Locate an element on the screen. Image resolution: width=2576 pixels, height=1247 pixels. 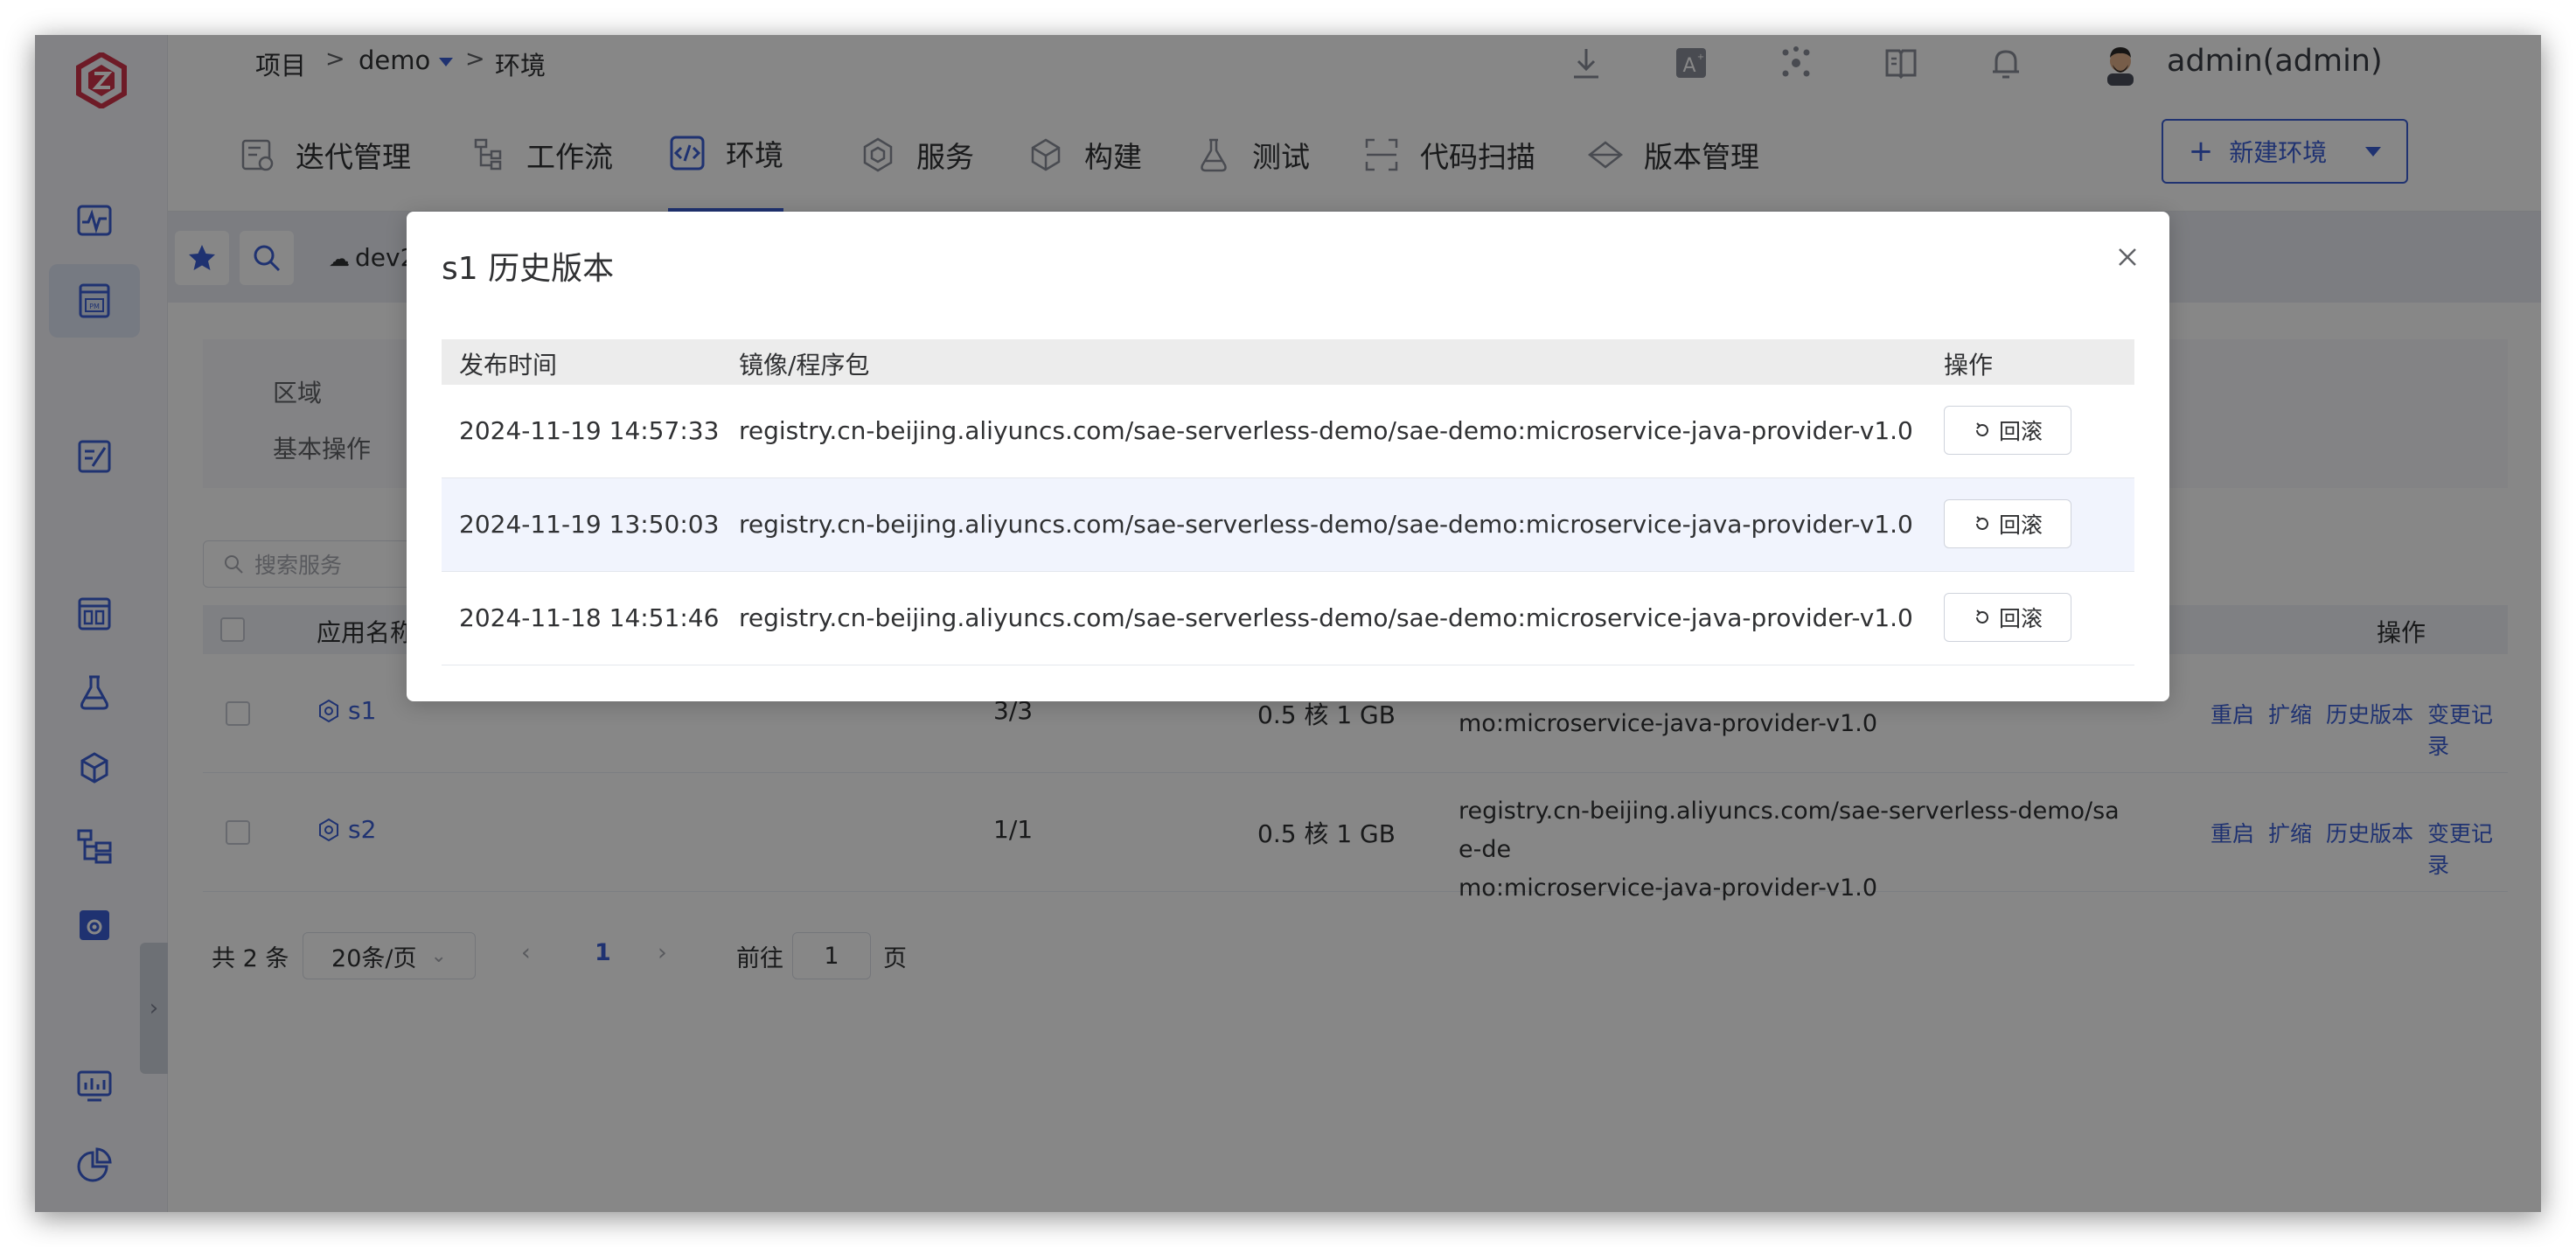
release-time: 2024-11-19 13:50:03 is located at coordinates (589, 524).